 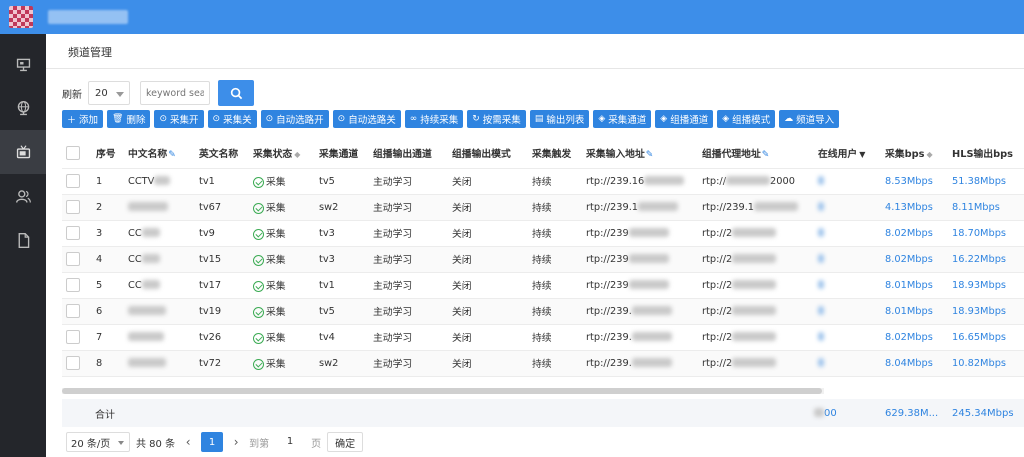 I want to click on confirm-button: 确定, so click(x=345, y=442).